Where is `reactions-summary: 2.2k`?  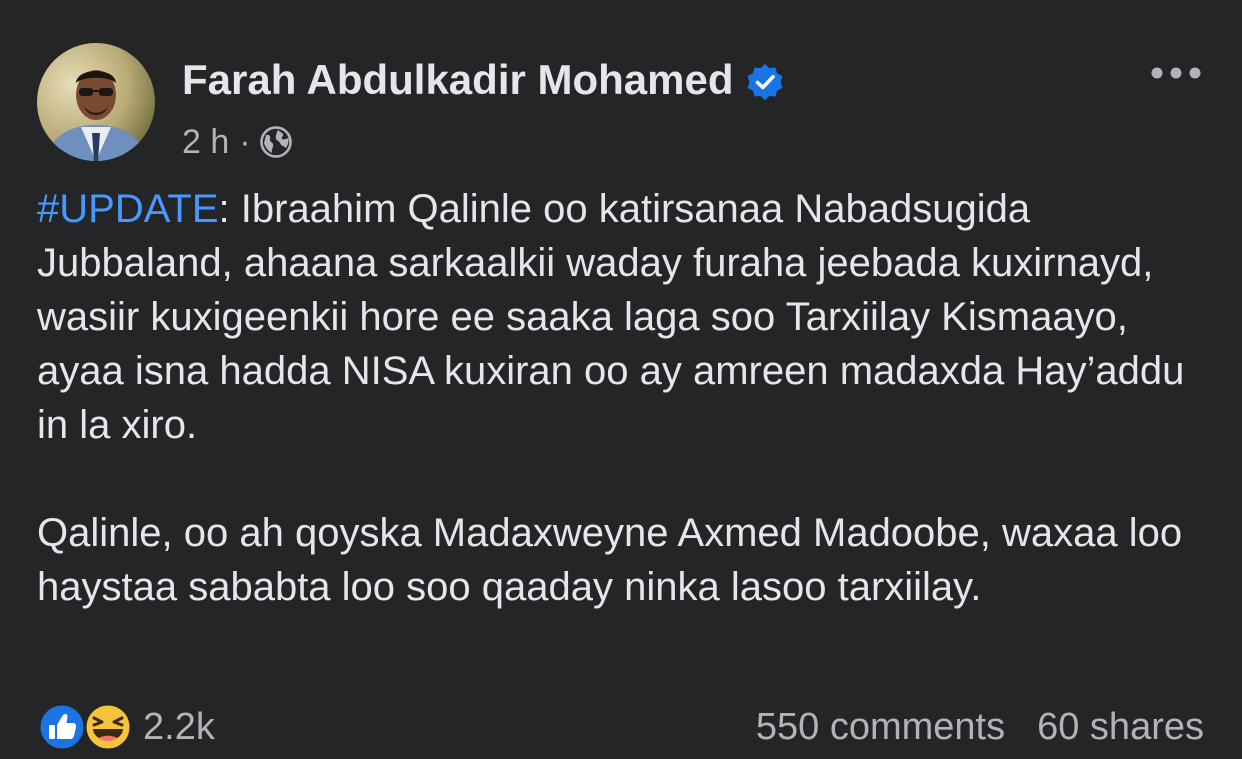
reactions-summary: 2.2k is located at coordinates (126, 727).